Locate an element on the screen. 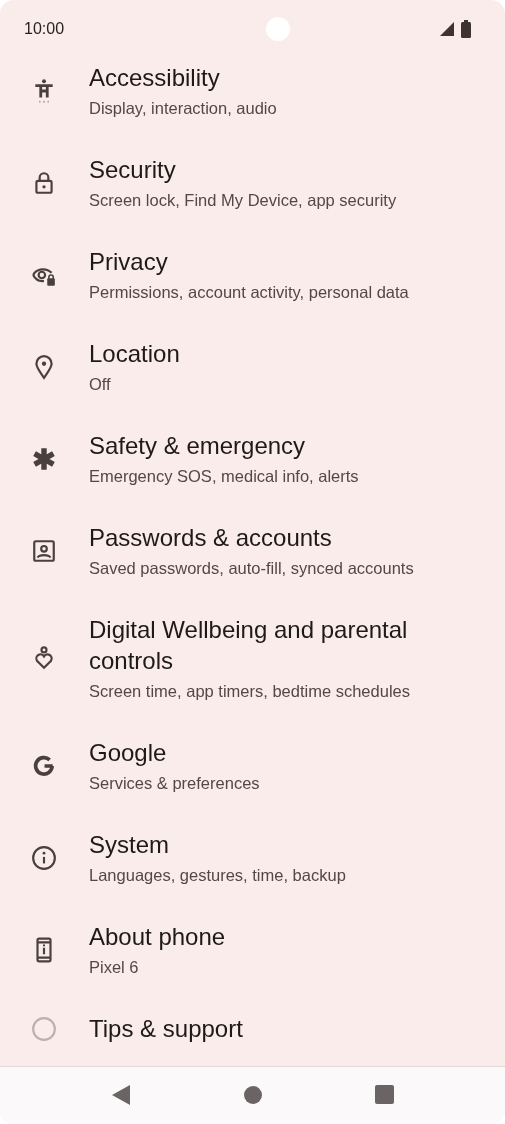  item-title: Safety & emergency is located at coordinates (198, 446).